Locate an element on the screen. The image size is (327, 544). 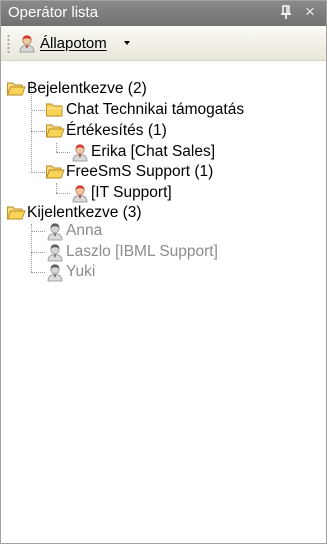
tree-operator-label: Yuki is located at coordinates (81, 271).